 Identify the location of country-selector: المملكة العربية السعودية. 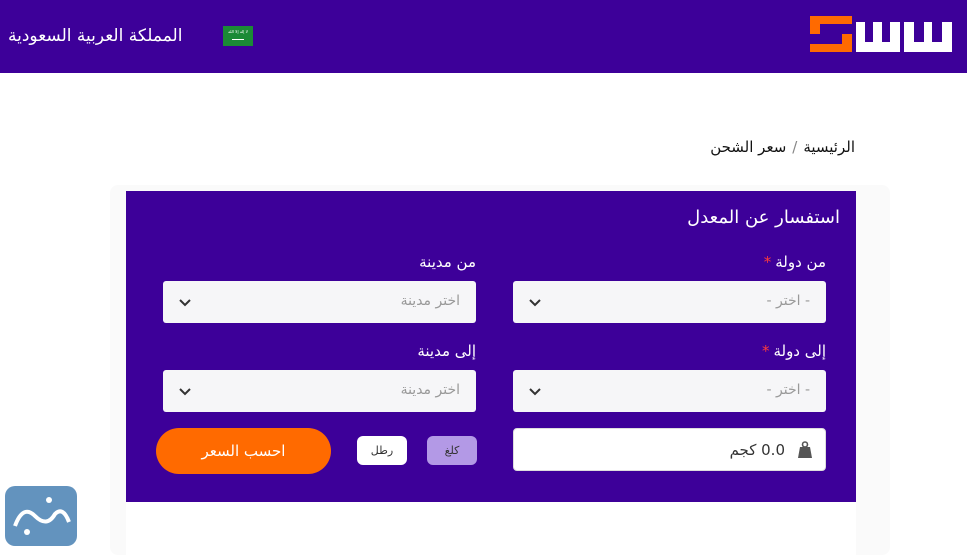
(95, 36).